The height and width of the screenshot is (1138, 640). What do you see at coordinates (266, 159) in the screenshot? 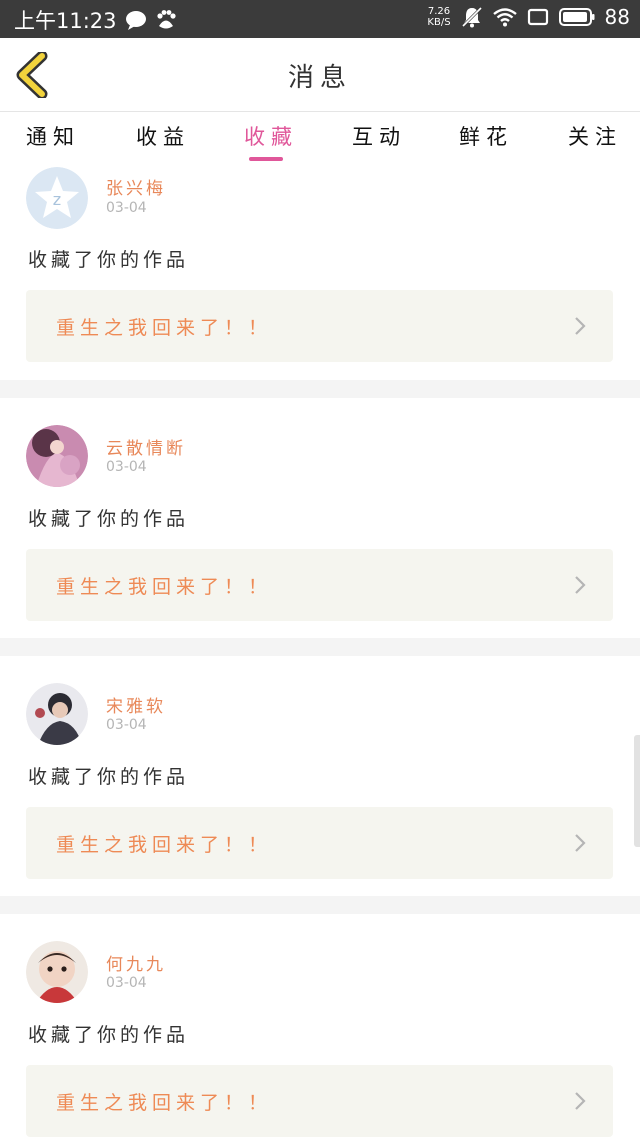
I see `active-tab-indicator` at bounding box center [266, 159].